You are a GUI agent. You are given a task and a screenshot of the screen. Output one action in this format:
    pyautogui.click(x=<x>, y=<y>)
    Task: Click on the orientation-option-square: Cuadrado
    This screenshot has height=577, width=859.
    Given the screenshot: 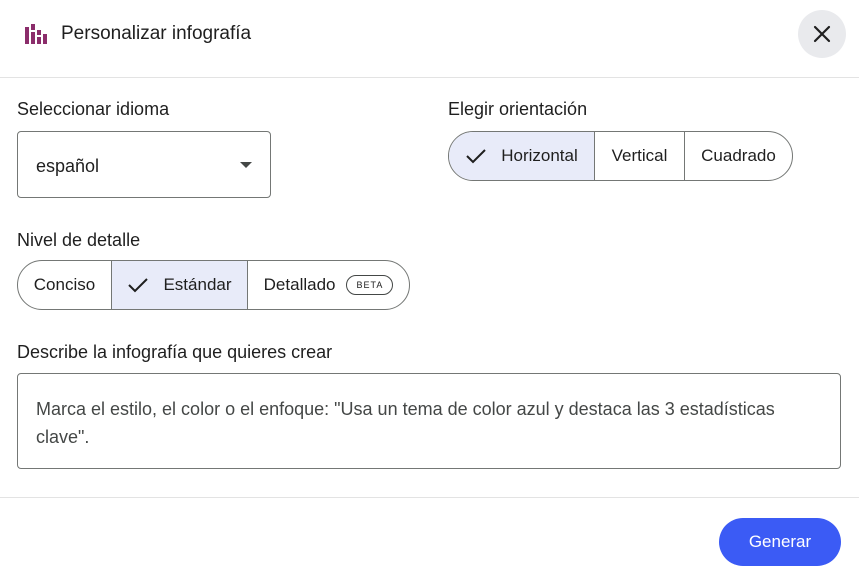 What is the action you would take?
    pyautogui.click(x=738, y=156)
    